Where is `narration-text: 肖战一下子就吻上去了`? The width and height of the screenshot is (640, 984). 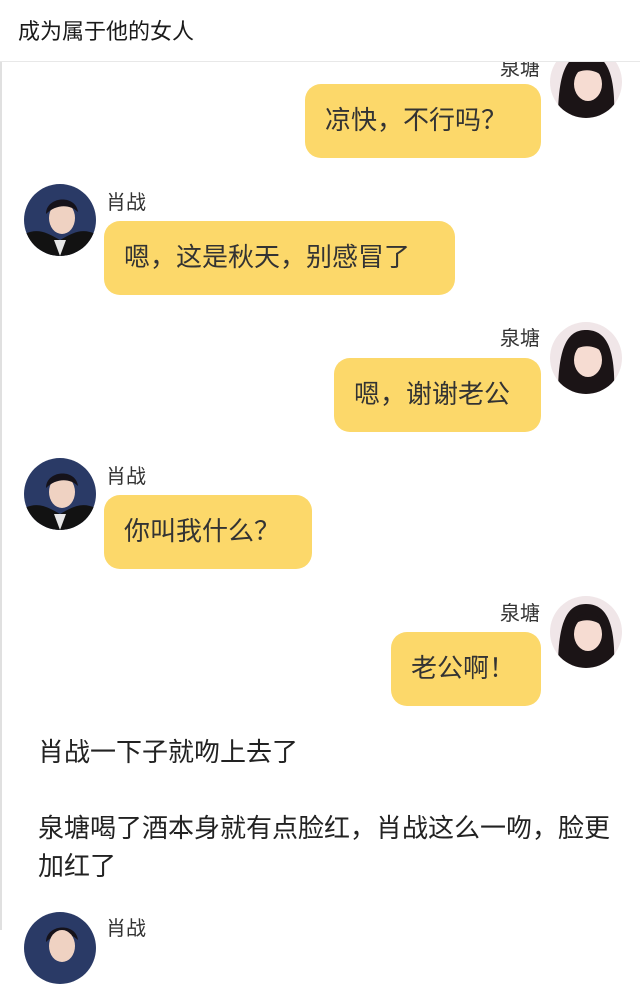
narration-text: 肖战一下子就吻上去了 is located at coordinates (168, 753).